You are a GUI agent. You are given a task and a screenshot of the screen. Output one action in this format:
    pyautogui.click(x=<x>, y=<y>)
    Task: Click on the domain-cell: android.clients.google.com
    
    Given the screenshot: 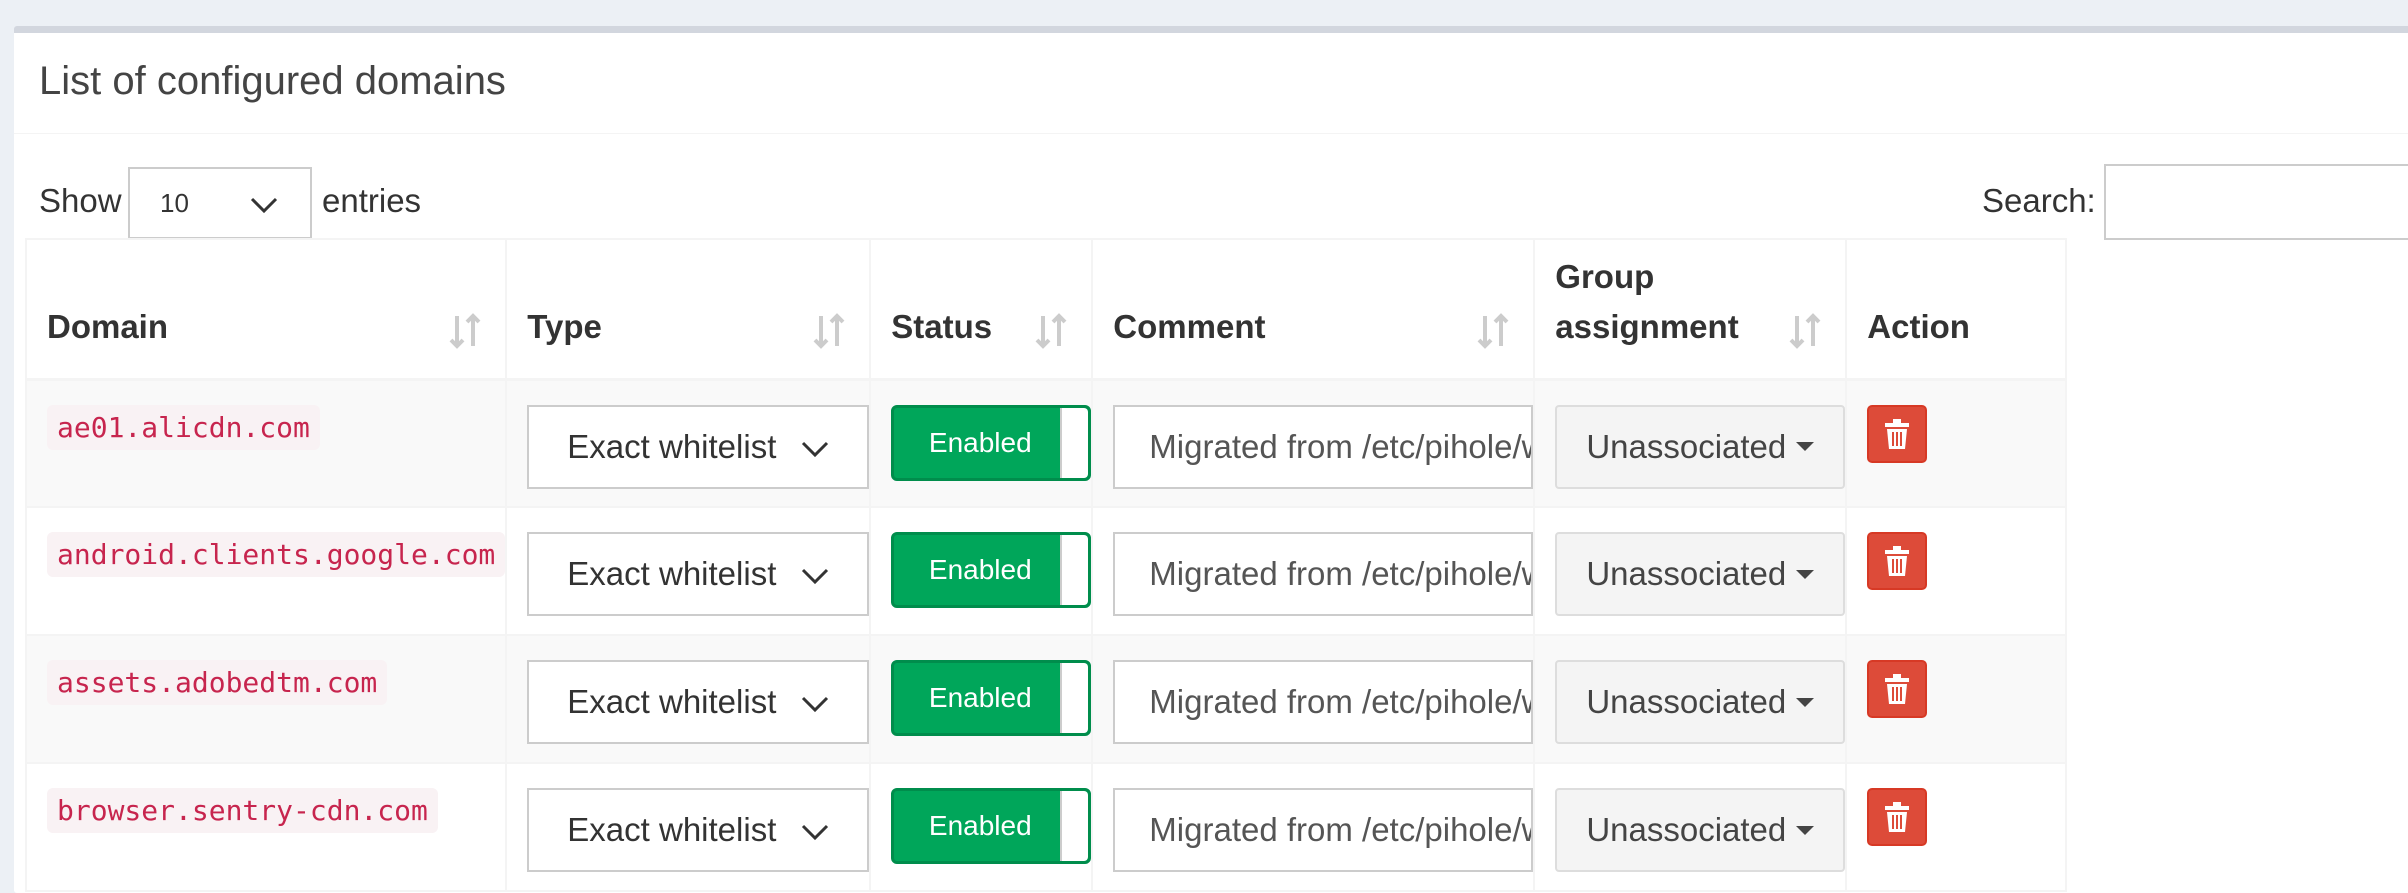 What is the action you would take?
    pyautogui.click(x=266, y=571)
    